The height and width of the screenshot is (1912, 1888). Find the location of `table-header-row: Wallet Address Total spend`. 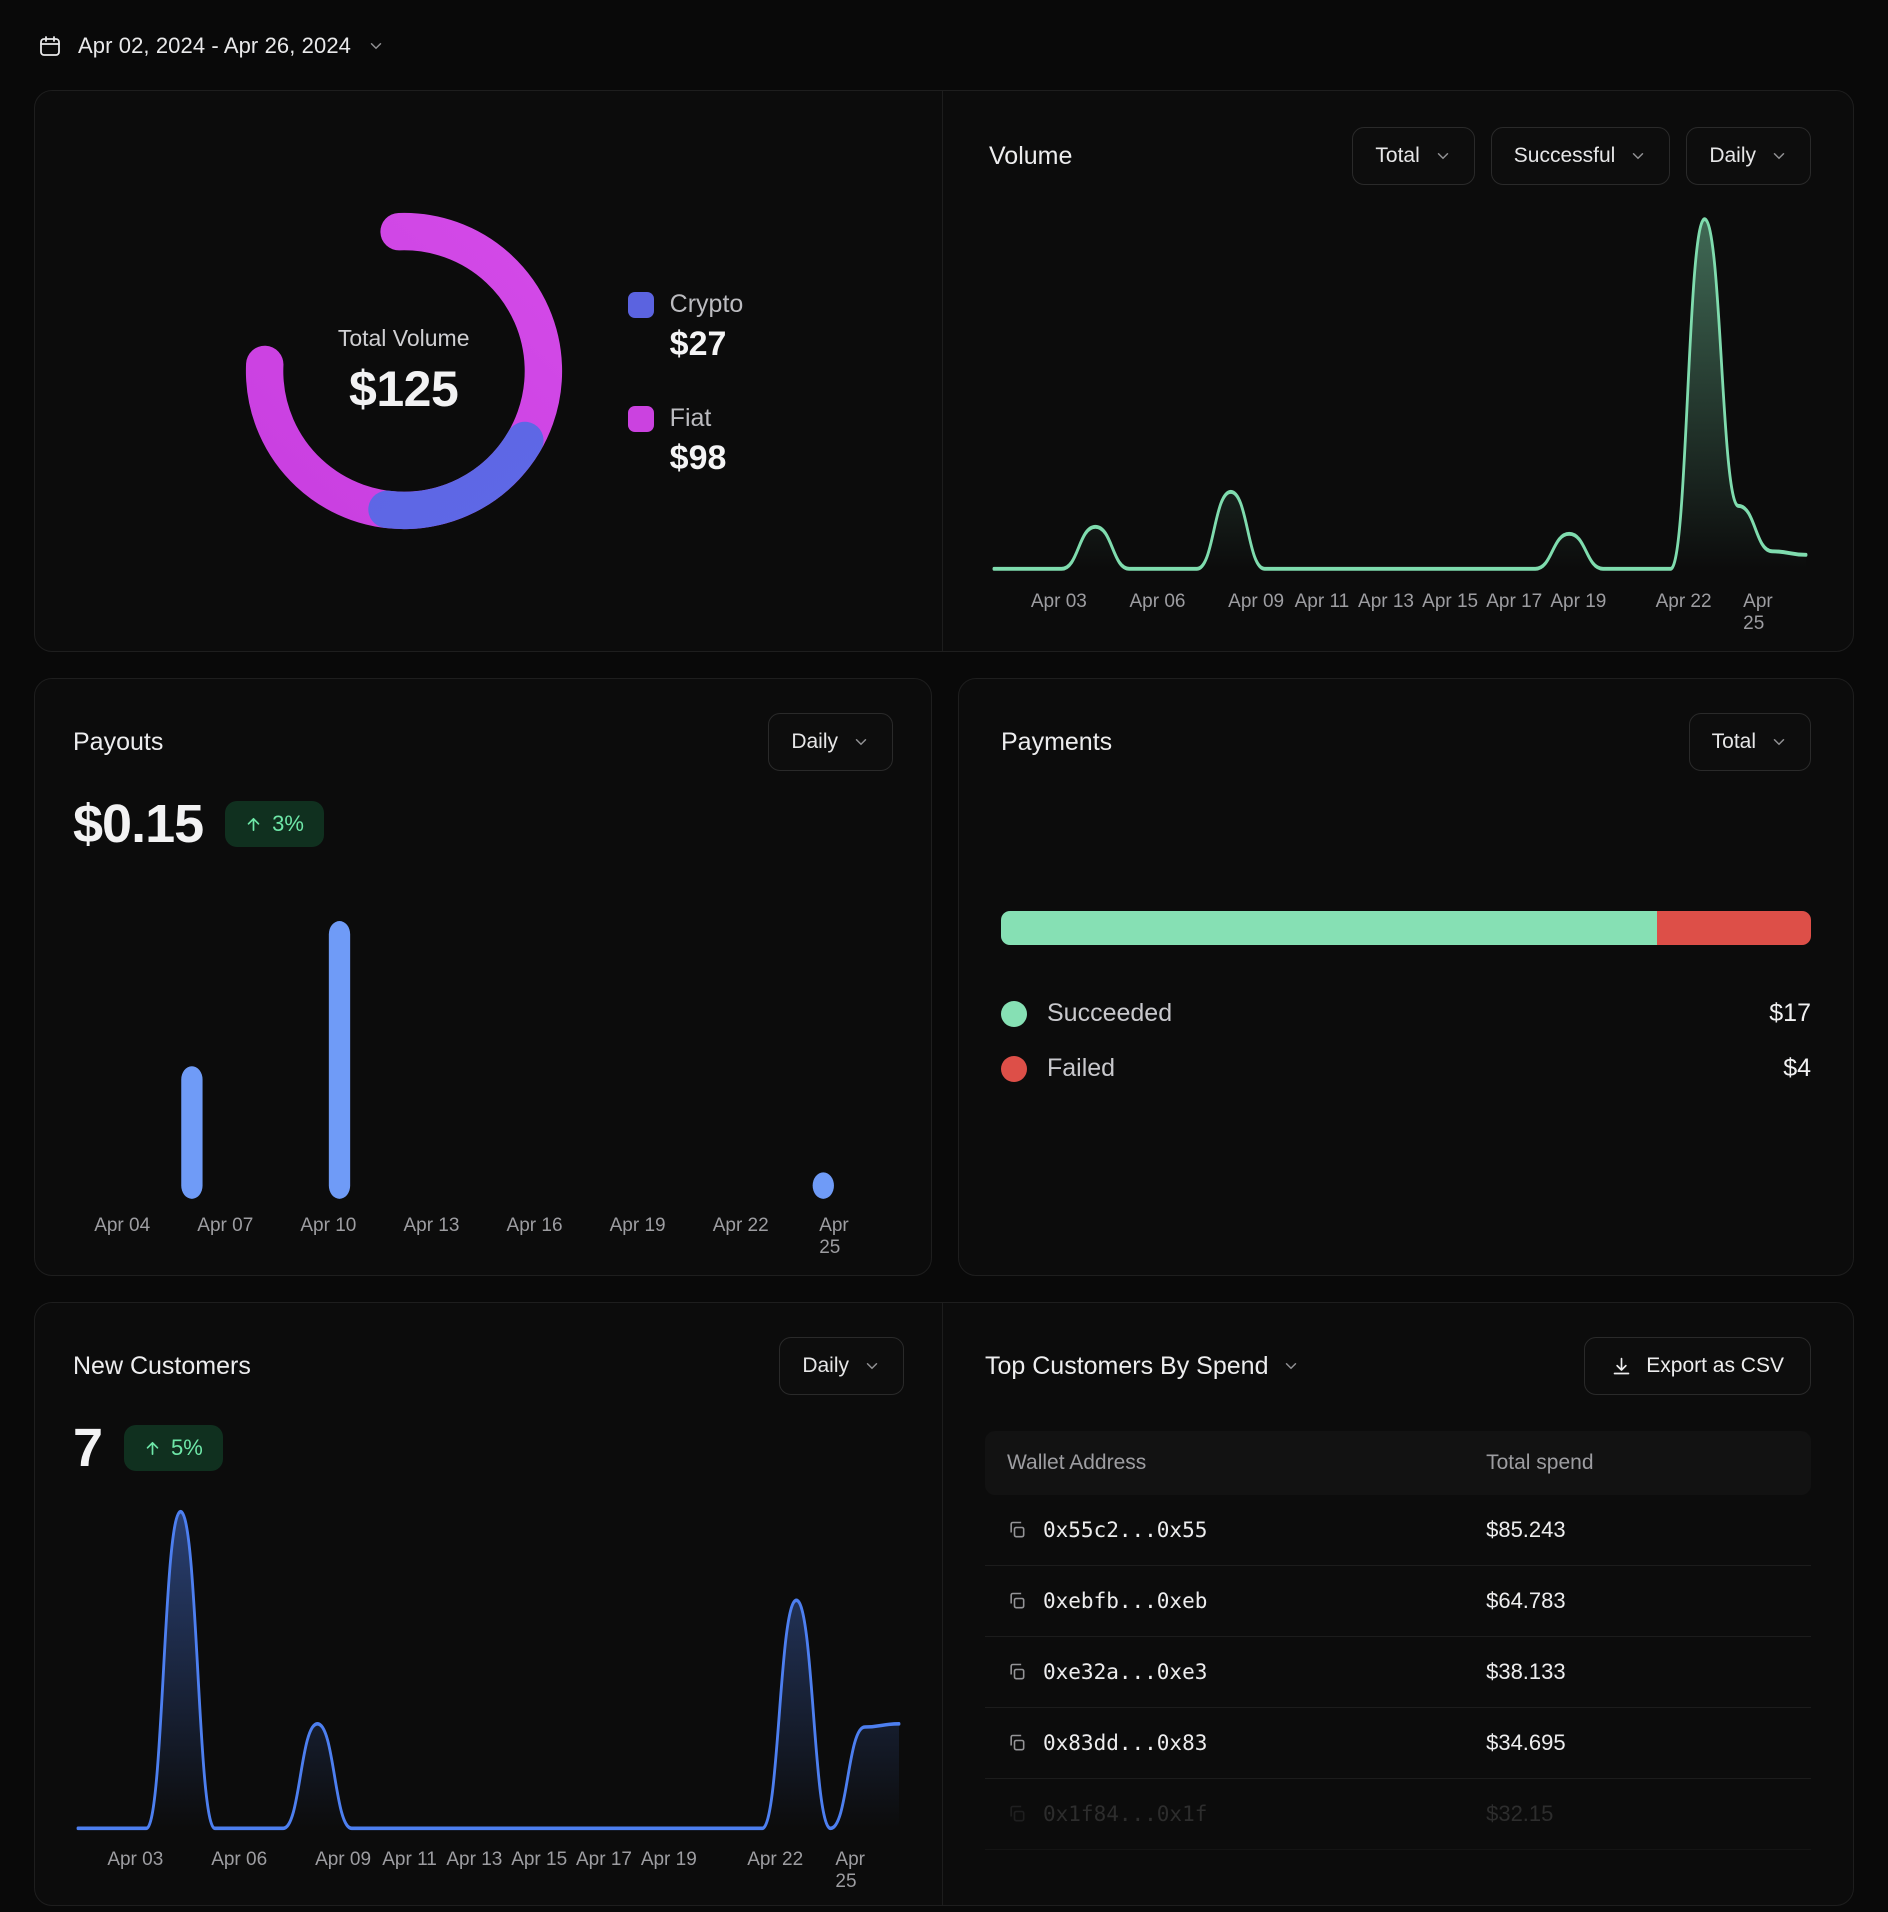

table-header-row: Wallet Address Total spend is located at coordinates (1398, 1463).